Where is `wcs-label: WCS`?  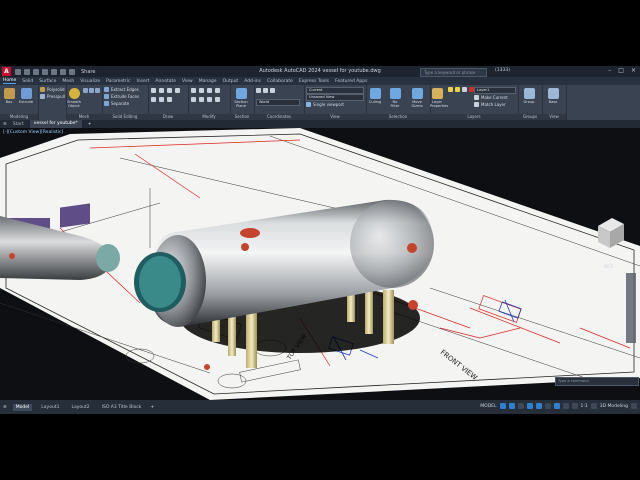
wcs-label: WCS is located at coordinates (609, 266).